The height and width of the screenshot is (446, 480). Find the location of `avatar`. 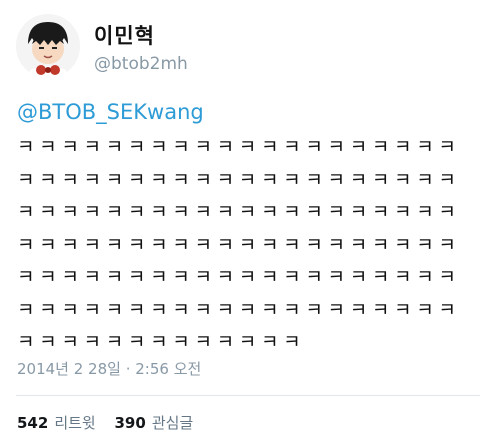

avatar is located at coordinates (48, 46).